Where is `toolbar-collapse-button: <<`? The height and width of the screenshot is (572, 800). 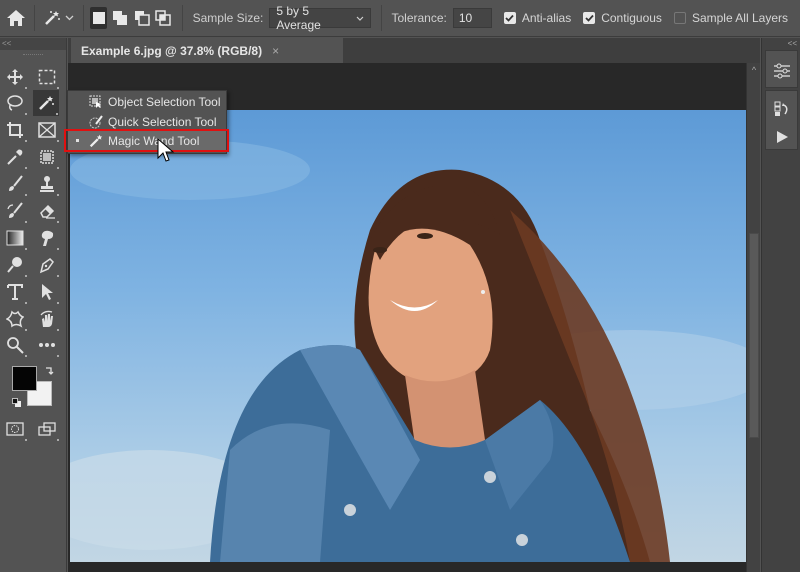 toolbar-collapse-button: << is located at coordinates (33, 44).